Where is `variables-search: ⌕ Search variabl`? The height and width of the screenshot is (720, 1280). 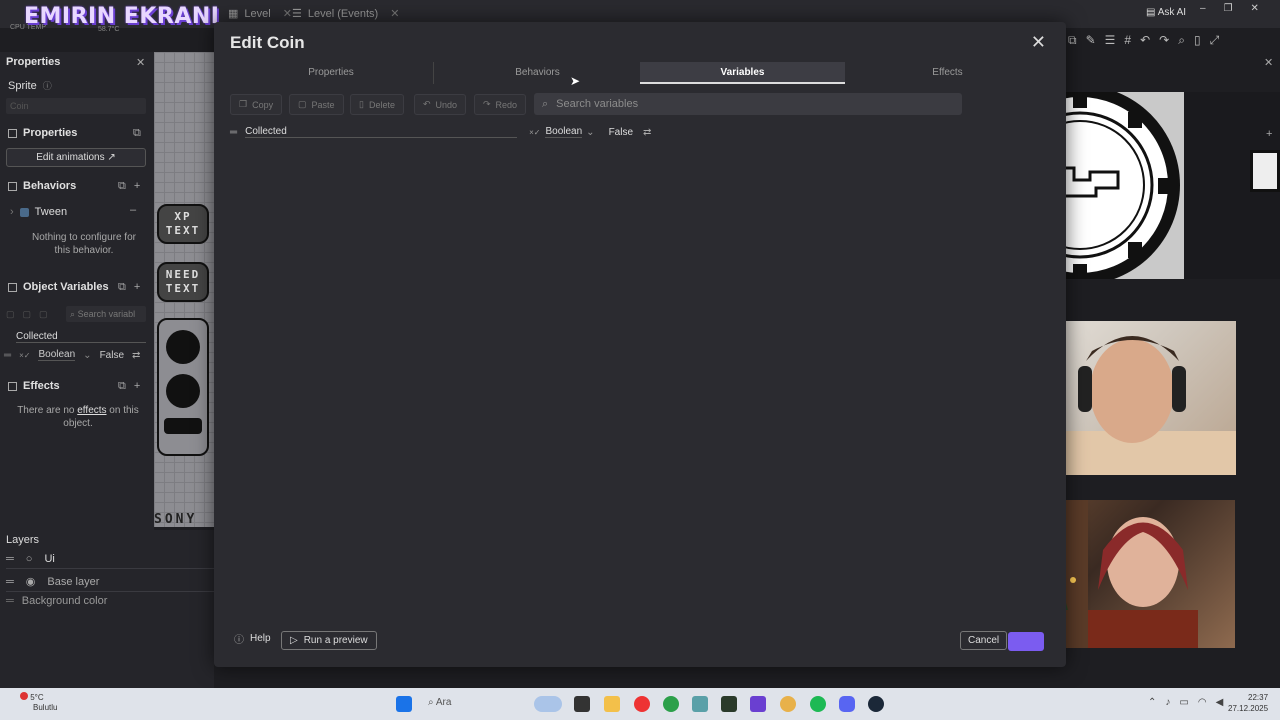
variables-search: ⌕ Search variabl is located at coordinates (106, 314).